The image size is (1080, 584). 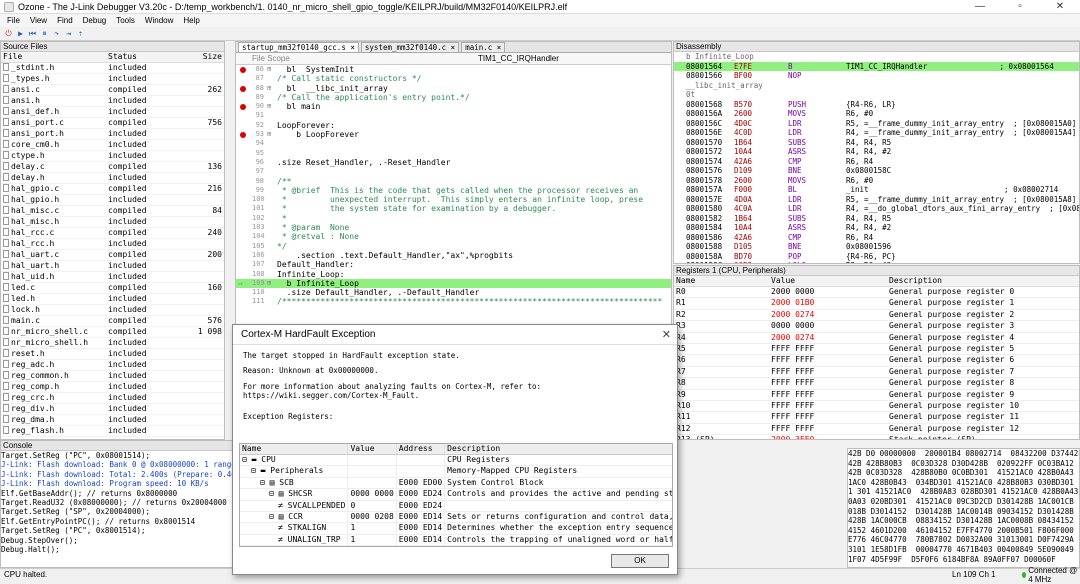 What do you see at coordinates (372, 517) in the screenshot?
I see `exc-value: 0000 0208` at bounding box center [372, 517].